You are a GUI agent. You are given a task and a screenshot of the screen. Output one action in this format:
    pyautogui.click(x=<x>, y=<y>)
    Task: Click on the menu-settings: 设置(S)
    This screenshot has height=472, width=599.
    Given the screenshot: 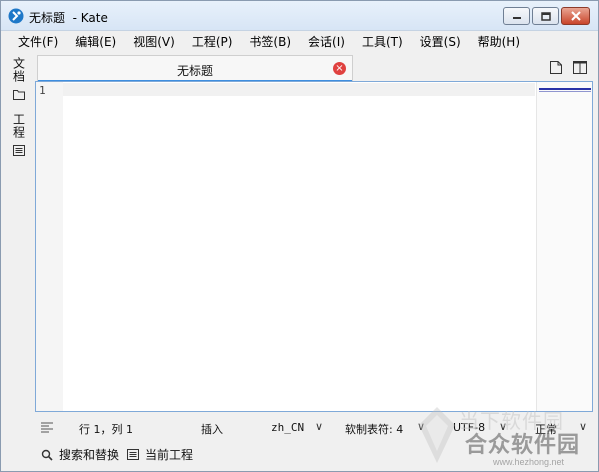 What is the action you would take?
    pyautogui.click(x=440, y=41)
    